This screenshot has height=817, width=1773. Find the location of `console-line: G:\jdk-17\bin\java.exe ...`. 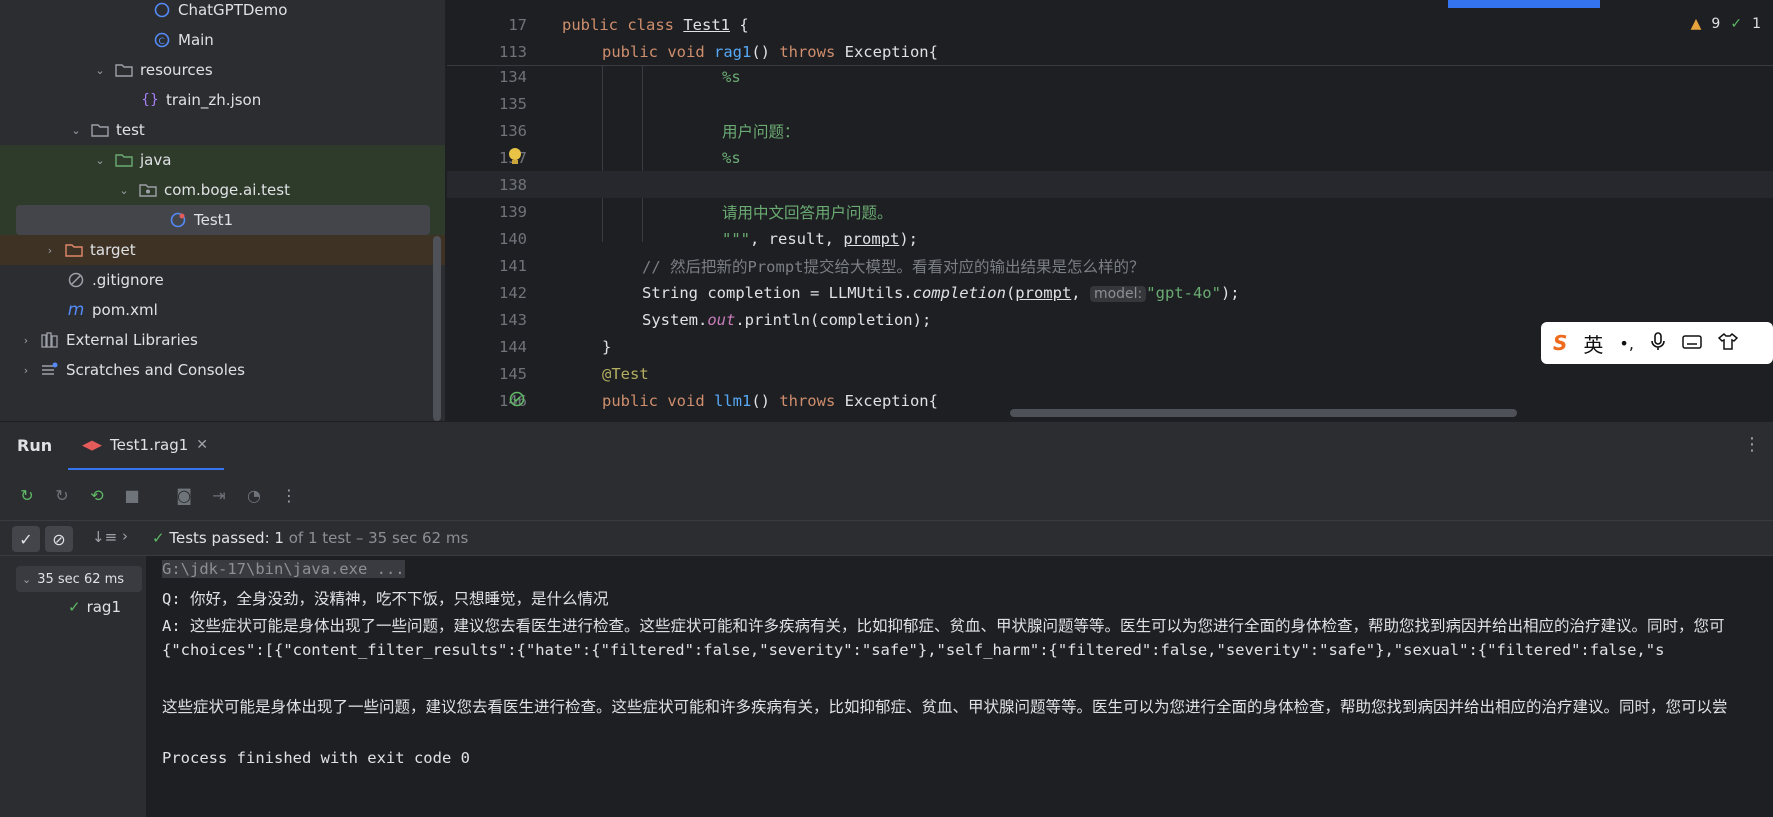

console-line: G:\jdk-17\bin\java.exe ... is located at coordinates (283, 569).